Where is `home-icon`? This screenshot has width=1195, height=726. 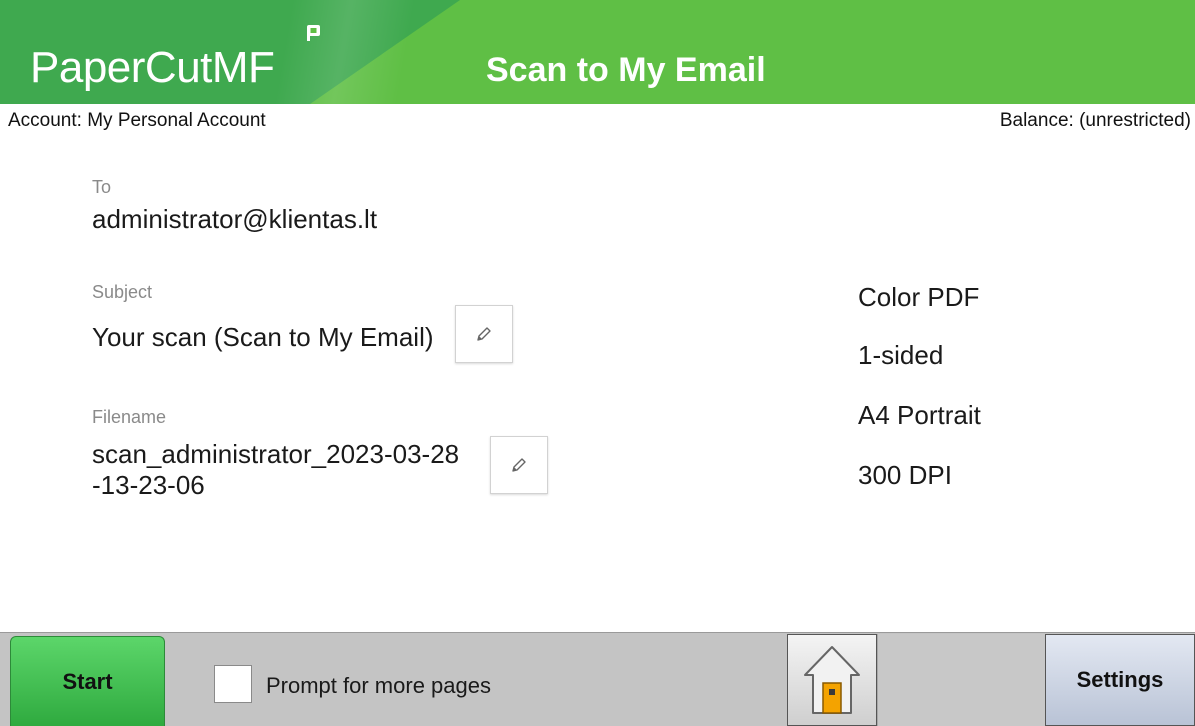
home-icon is located at coordinates (832, 680).